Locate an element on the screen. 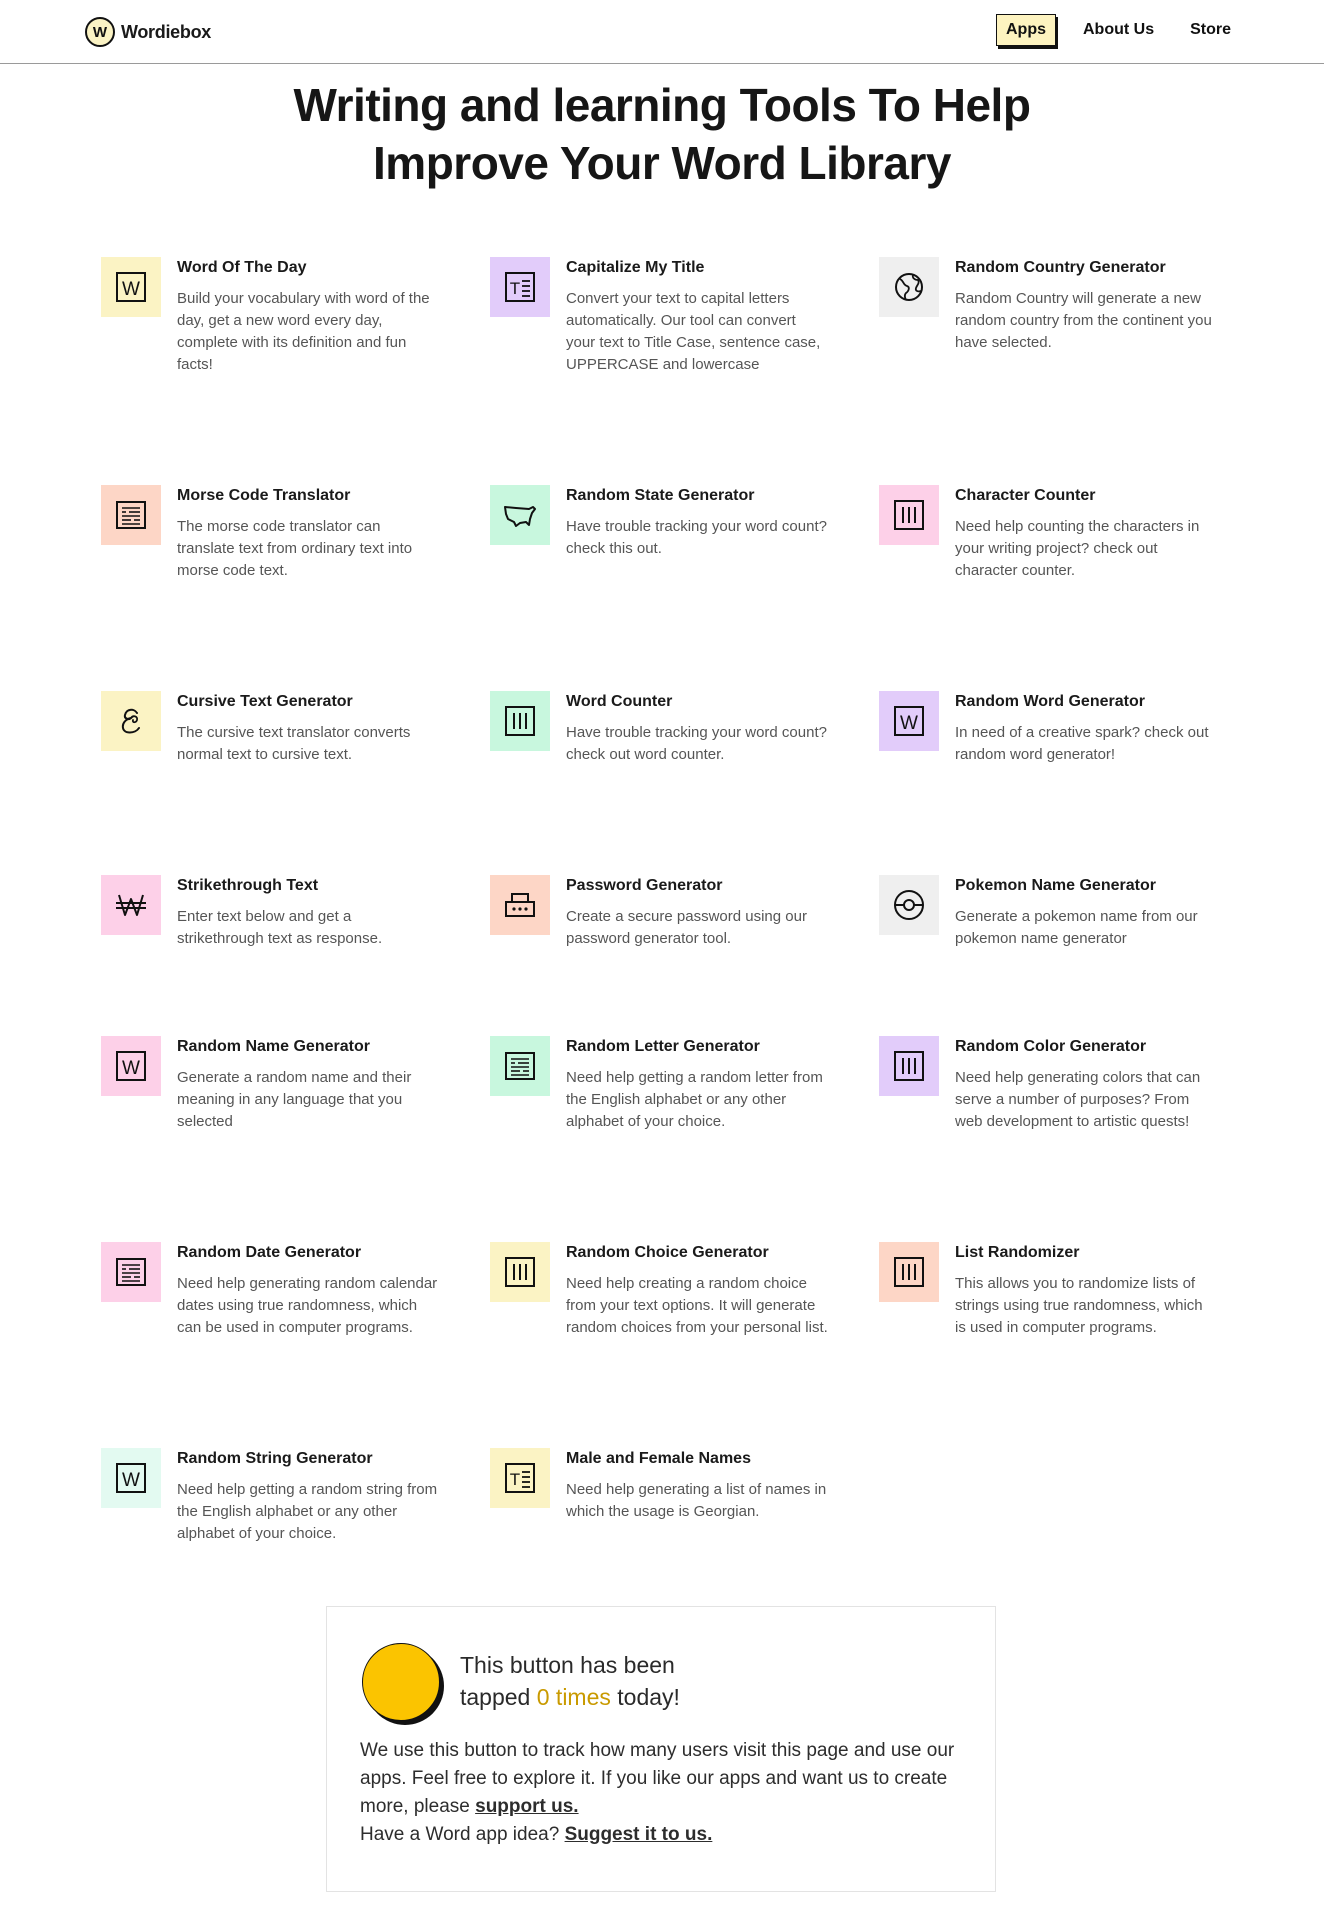  site-logo: W Wordiebox is located at coordinates (148, 32).